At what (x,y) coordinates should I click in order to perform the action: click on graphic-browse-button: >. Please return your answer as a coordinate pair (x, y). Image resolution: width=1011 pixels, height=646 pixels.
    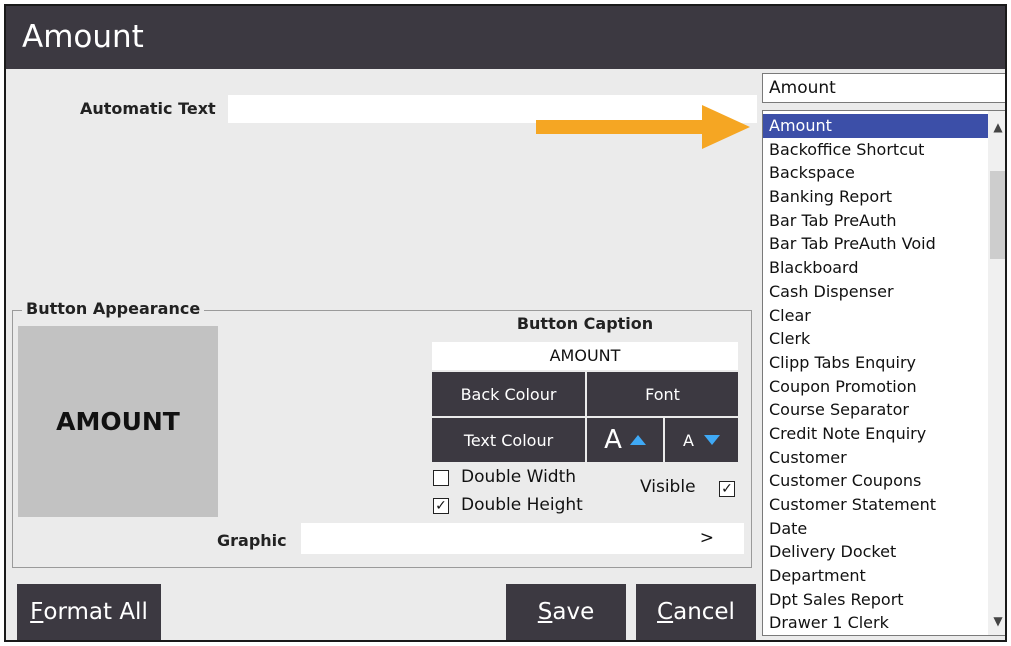
    Looking at the image, I should click on (707, 538).